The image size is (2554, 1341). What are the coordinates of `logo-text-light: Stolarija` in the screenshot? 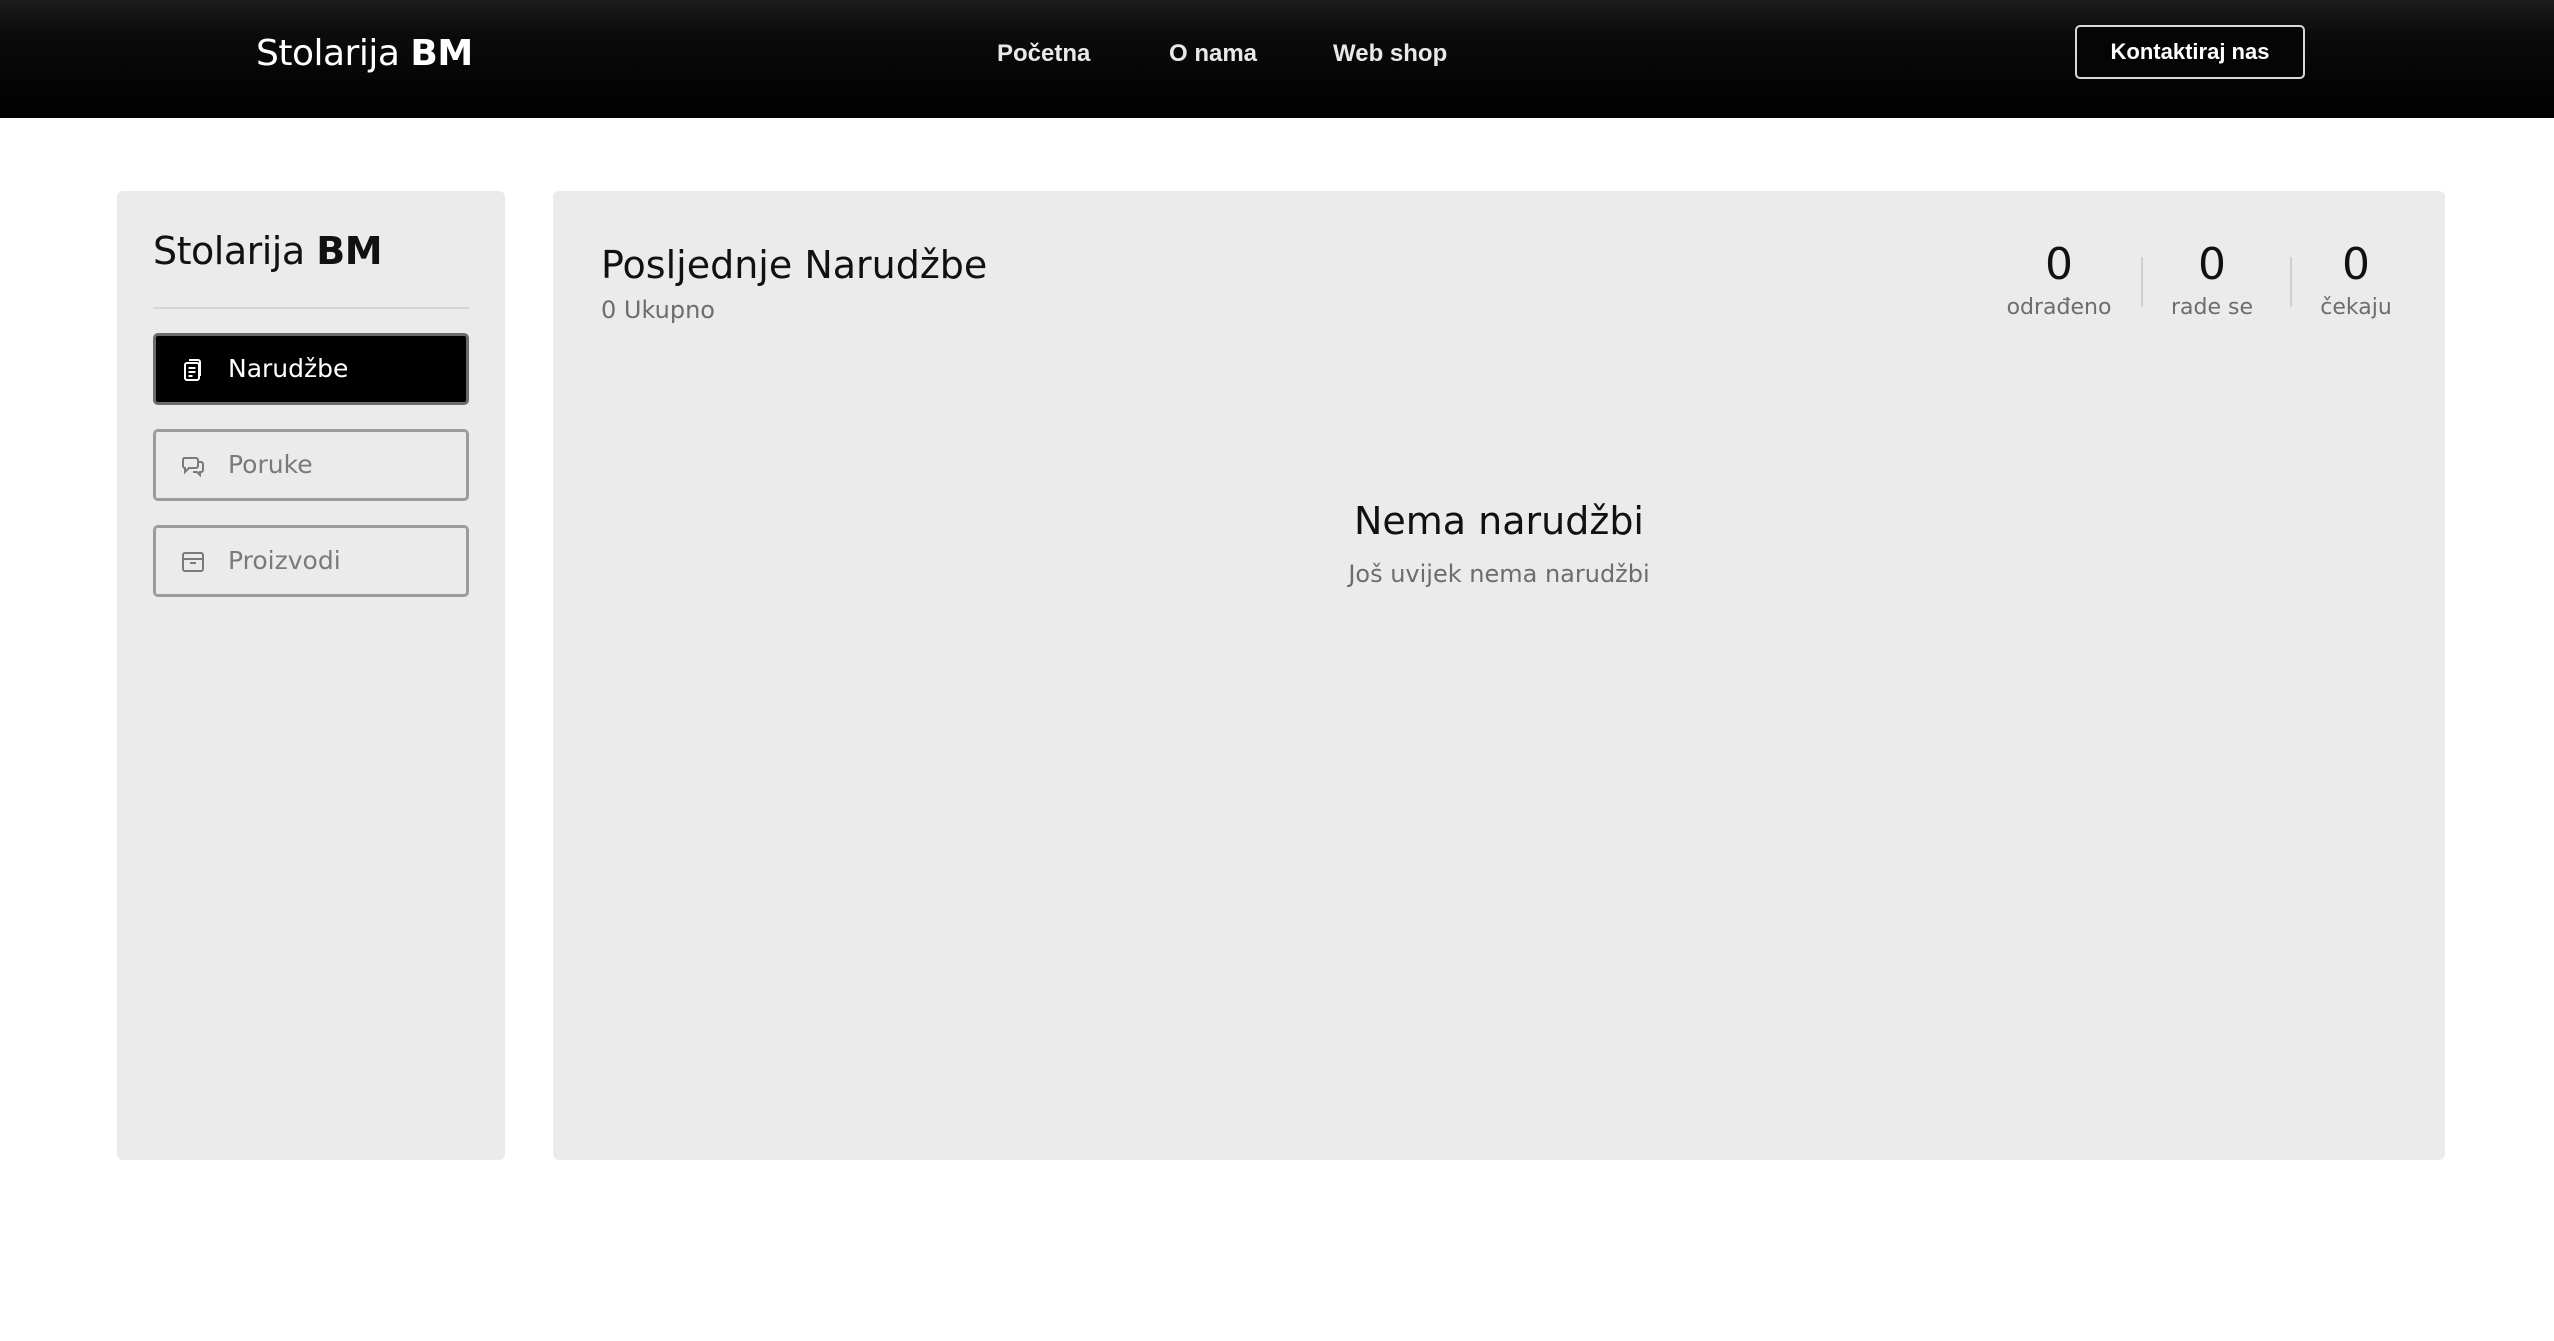 It's located at (328, 53).